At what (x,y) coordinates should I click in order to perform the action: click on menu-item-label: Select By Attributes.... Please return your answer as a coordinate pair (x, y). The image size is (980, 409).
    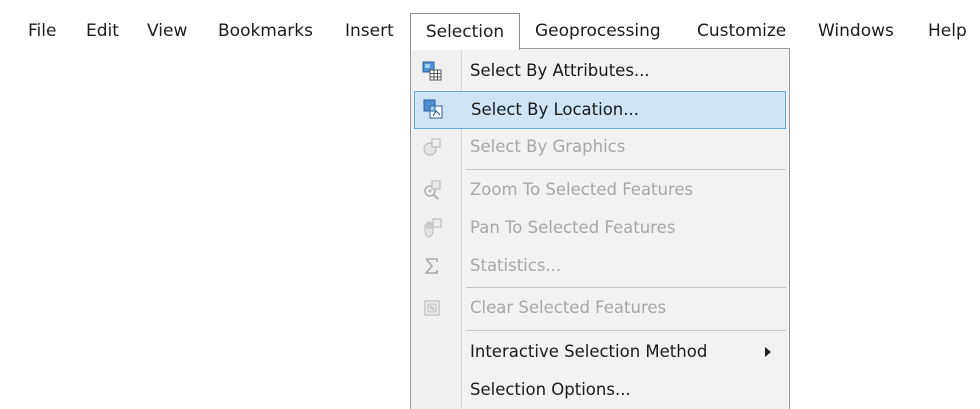
    Looking at the image, I should click on (560, 70).